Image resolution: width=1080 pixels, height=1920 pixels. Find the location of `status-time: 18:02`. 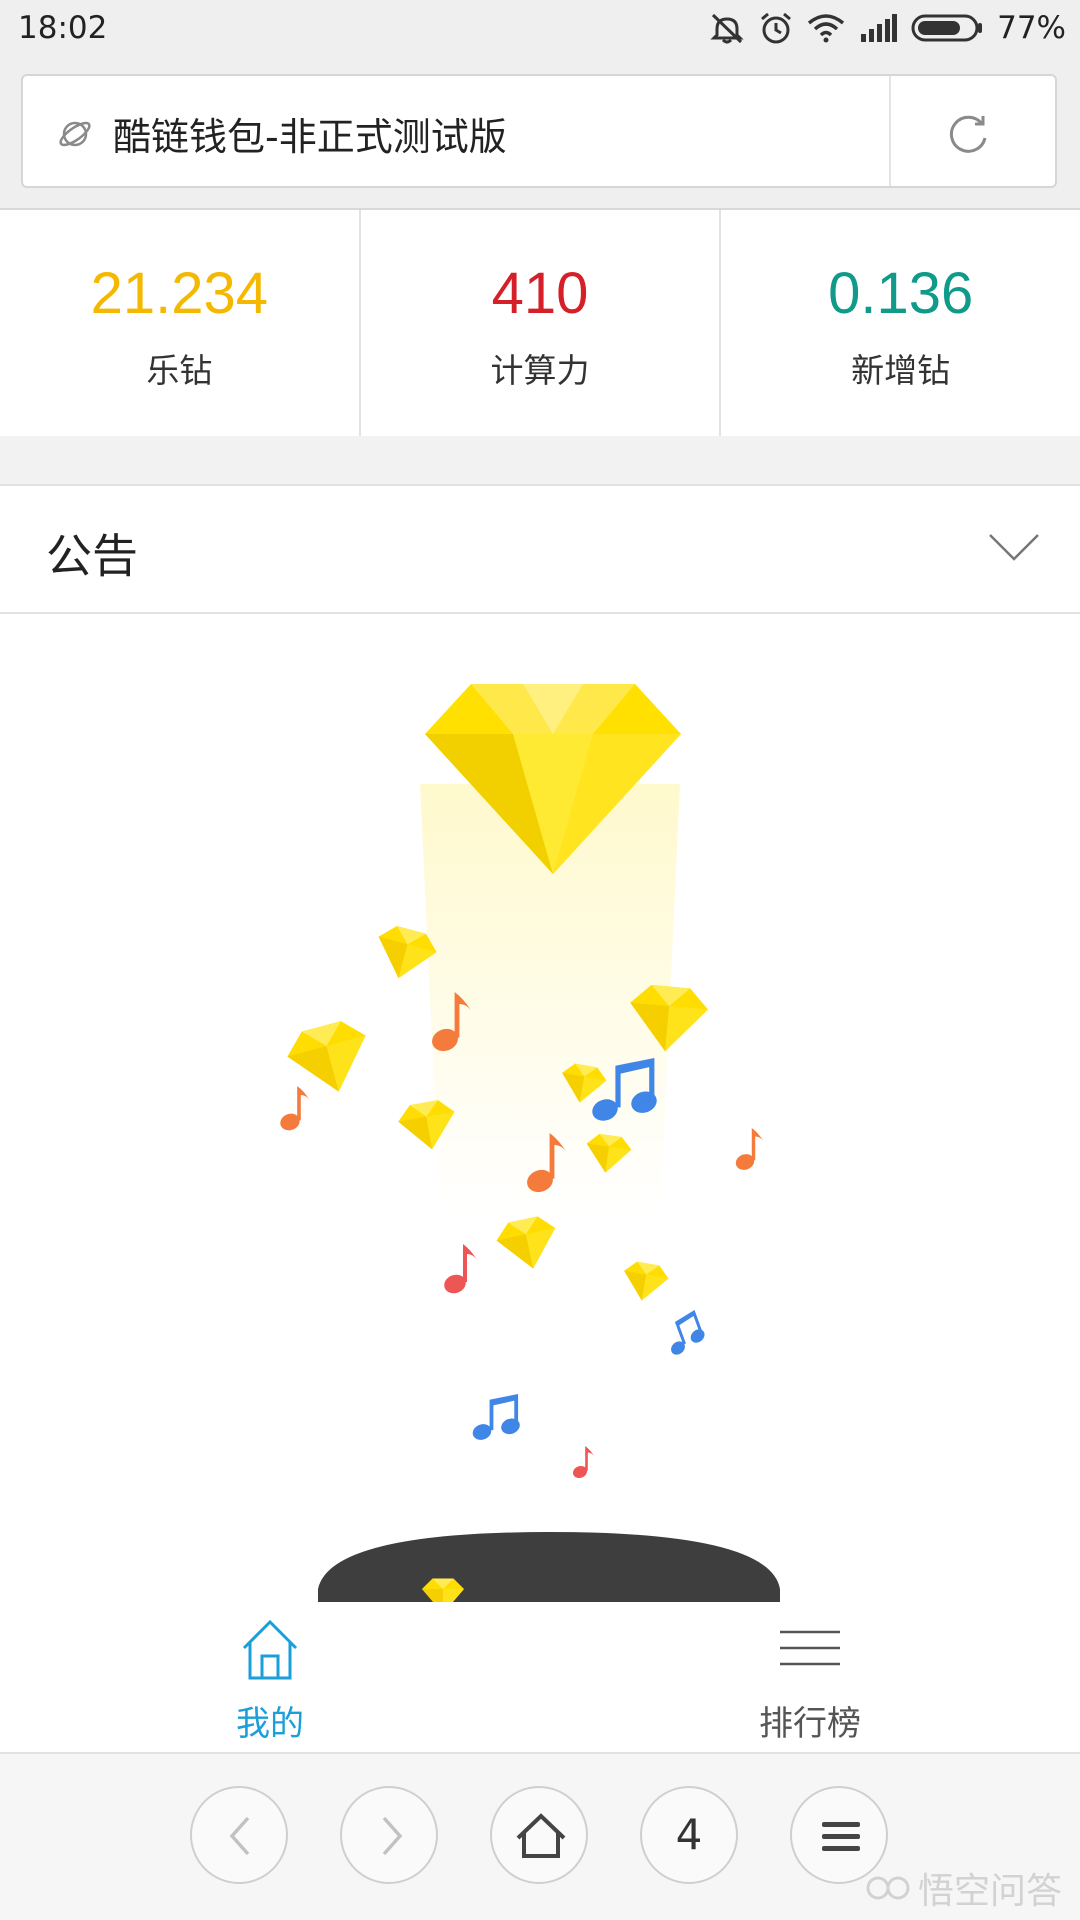

status-time: 18:02 is located at coordinates (63, 28).